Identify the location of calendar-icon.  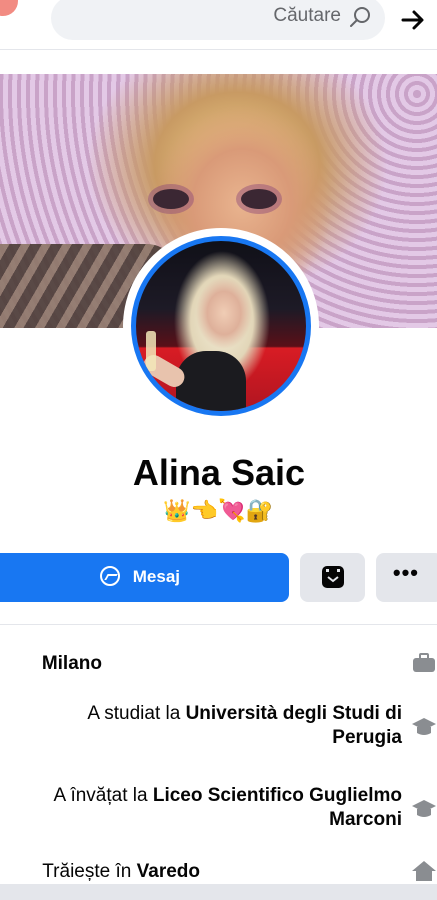
(333, 577).